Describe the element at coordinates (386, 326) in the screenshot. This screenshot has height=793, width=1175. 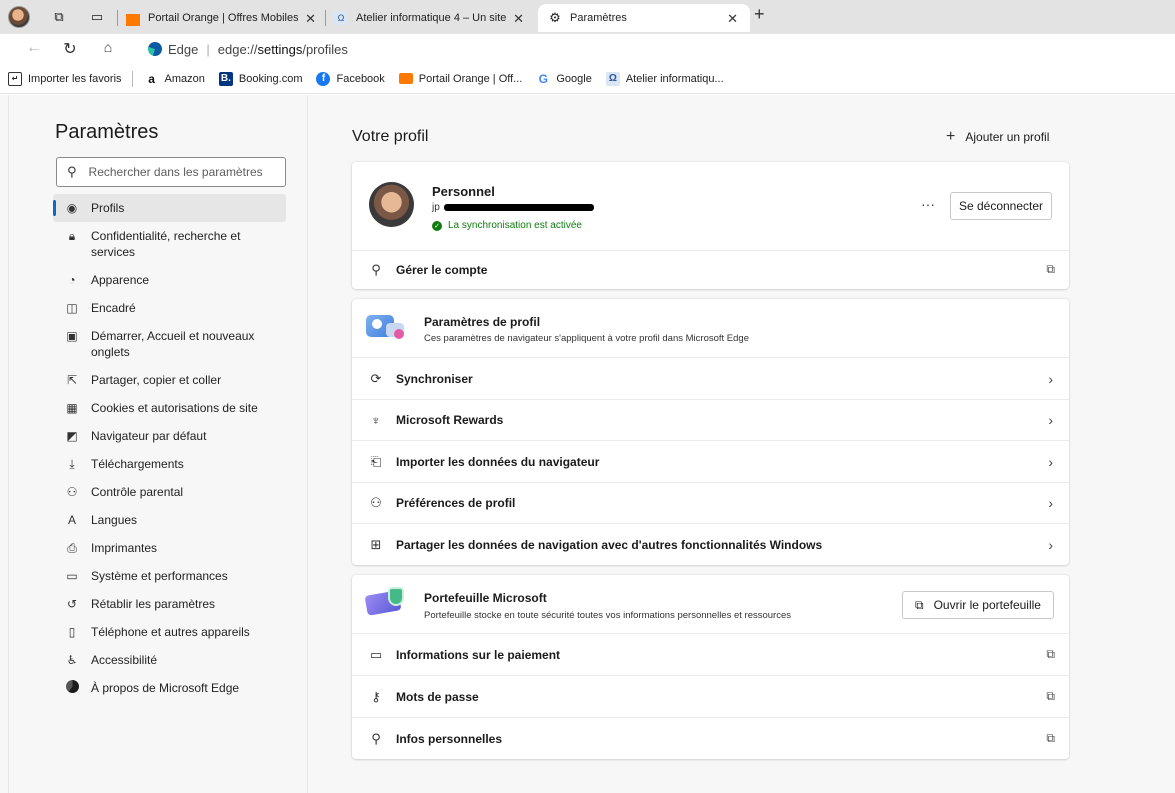
I see `profile-settings-illustration` at that location.